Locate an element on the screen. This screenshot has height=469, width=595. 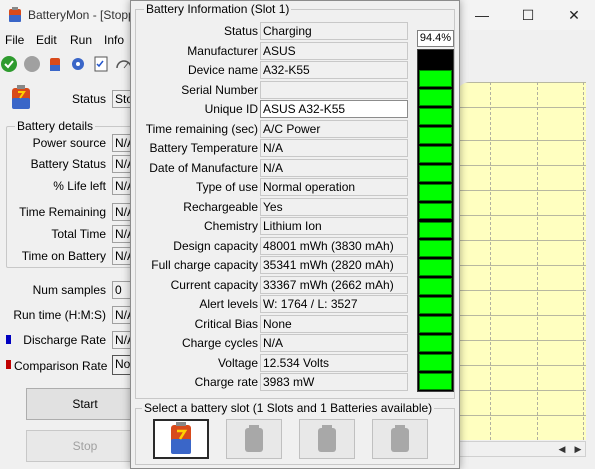
battery-slot-active-icon is located at coordinates (181, 438).